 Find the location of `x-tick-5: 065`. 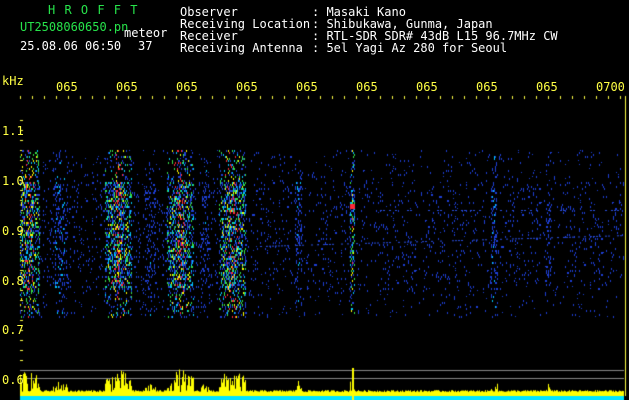

x-tick-5: 065 is located at coordinates (307, 87).